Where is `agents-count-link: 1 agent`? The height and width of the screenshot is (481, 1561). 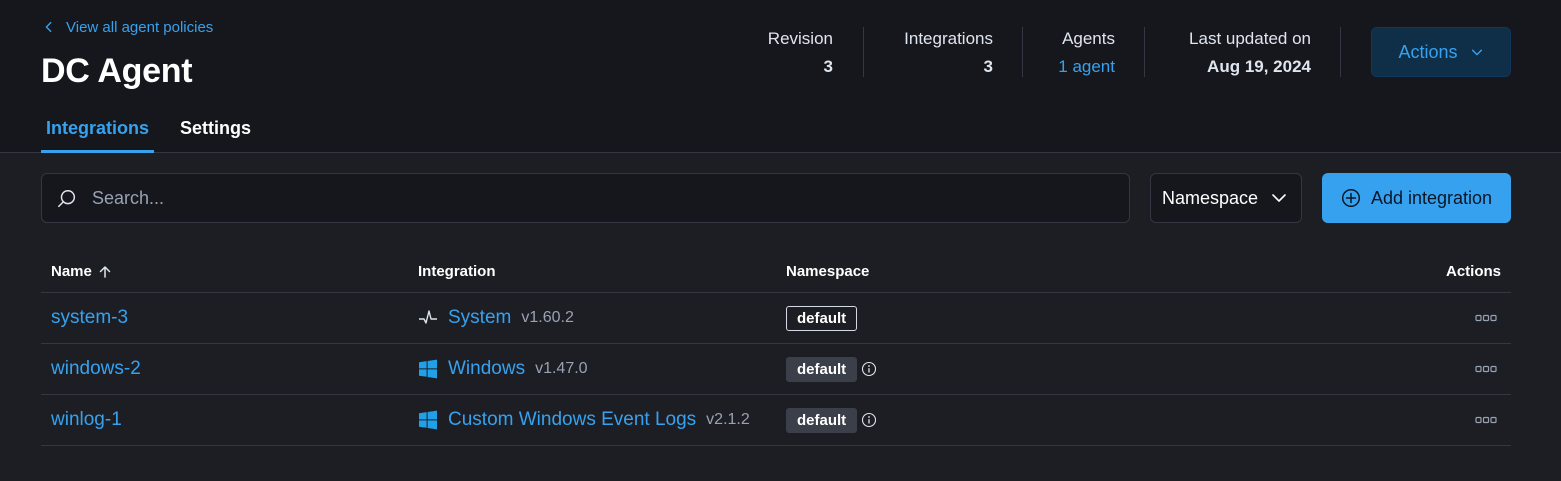
agents-count-link: 1 agent is located at coordinates (1086, 67).